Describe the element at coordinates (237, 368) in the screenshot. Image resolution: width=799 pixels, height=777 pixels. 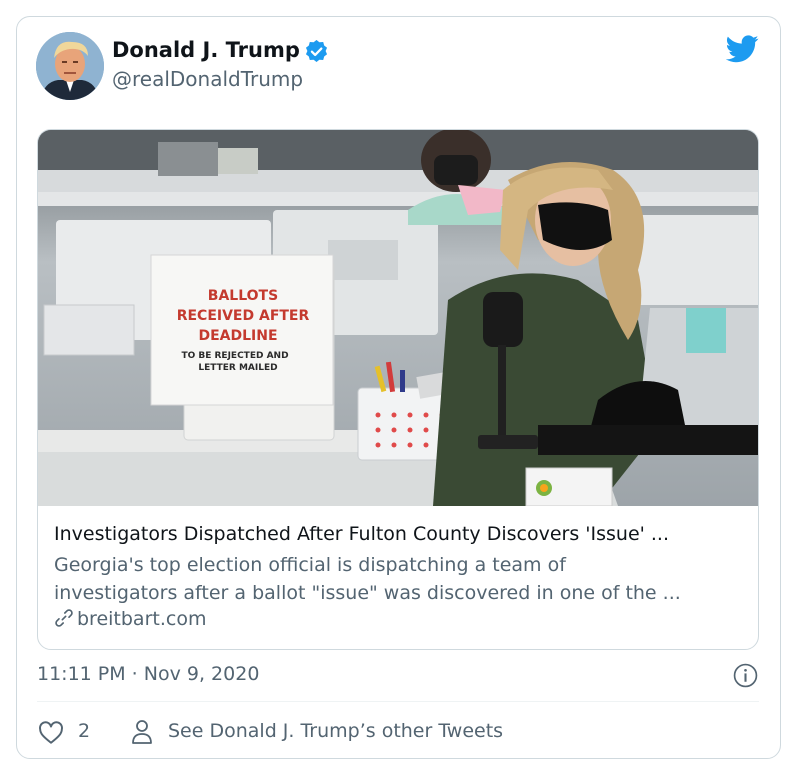
I see `sign-line-5: LETTER MAILED` at that location.